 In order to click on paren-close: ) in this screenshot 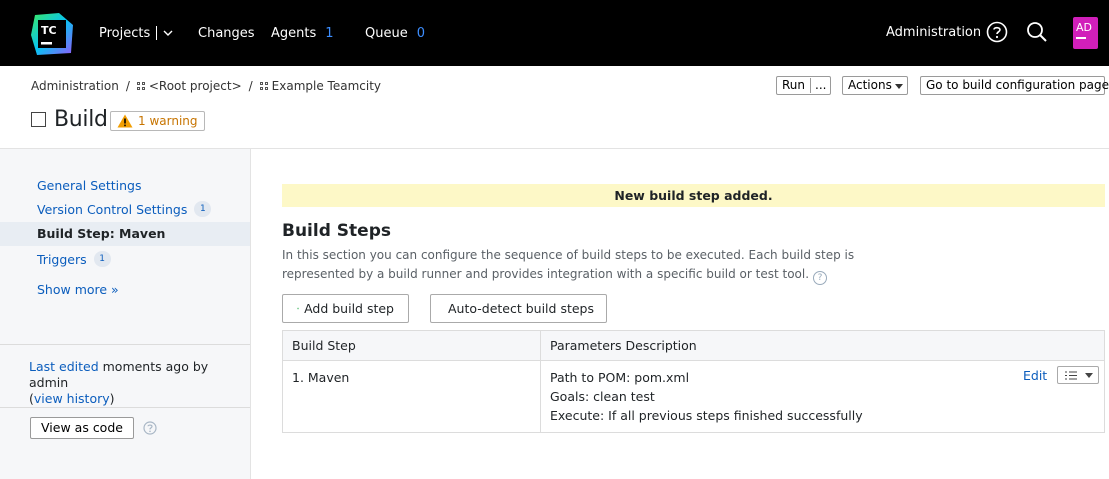, I will do `click(112, 398)`.